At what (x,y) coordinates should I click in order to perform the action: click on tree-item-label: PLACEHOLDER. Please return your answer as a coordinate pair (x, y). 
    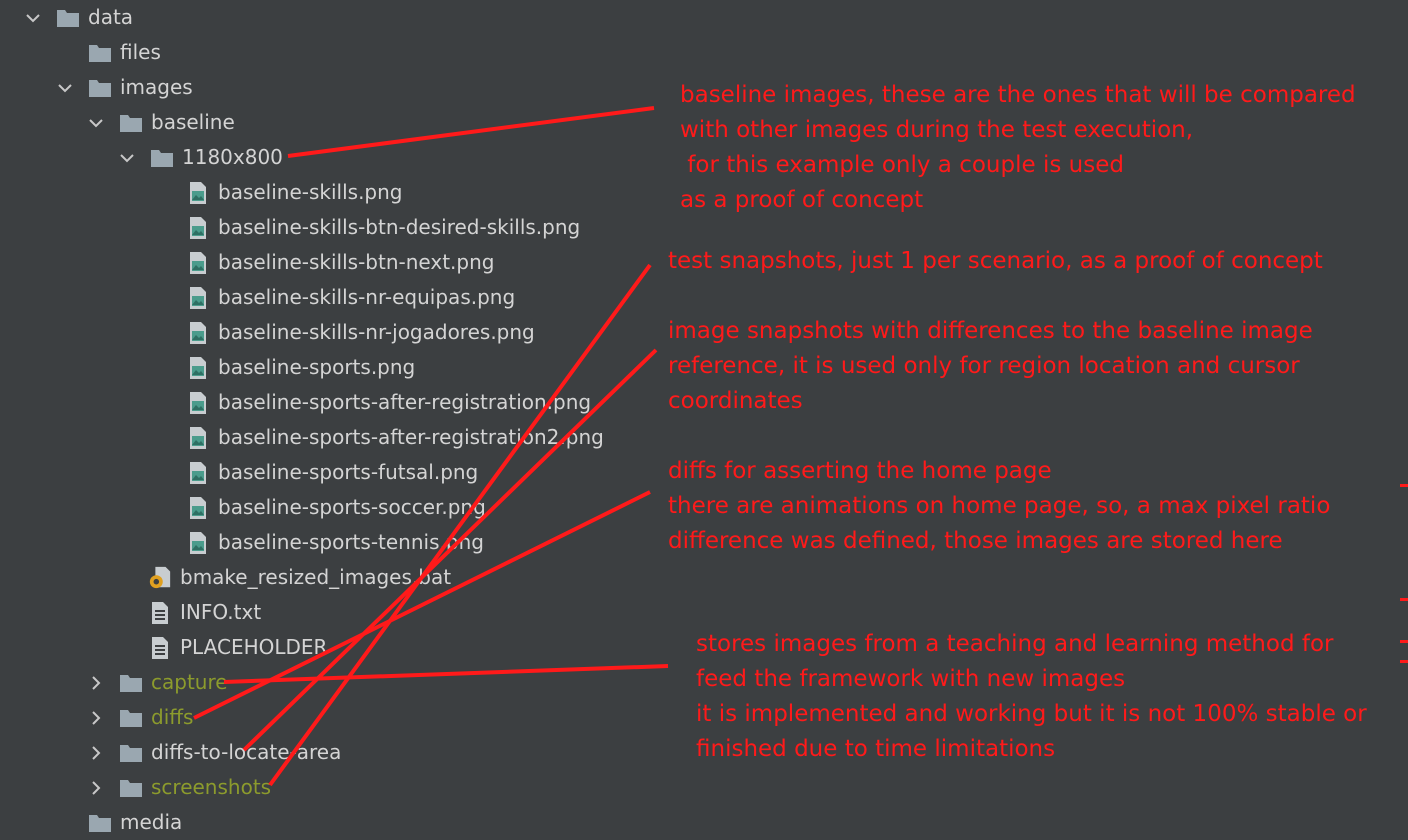
    Looking at the image, I should click on (254, 647).